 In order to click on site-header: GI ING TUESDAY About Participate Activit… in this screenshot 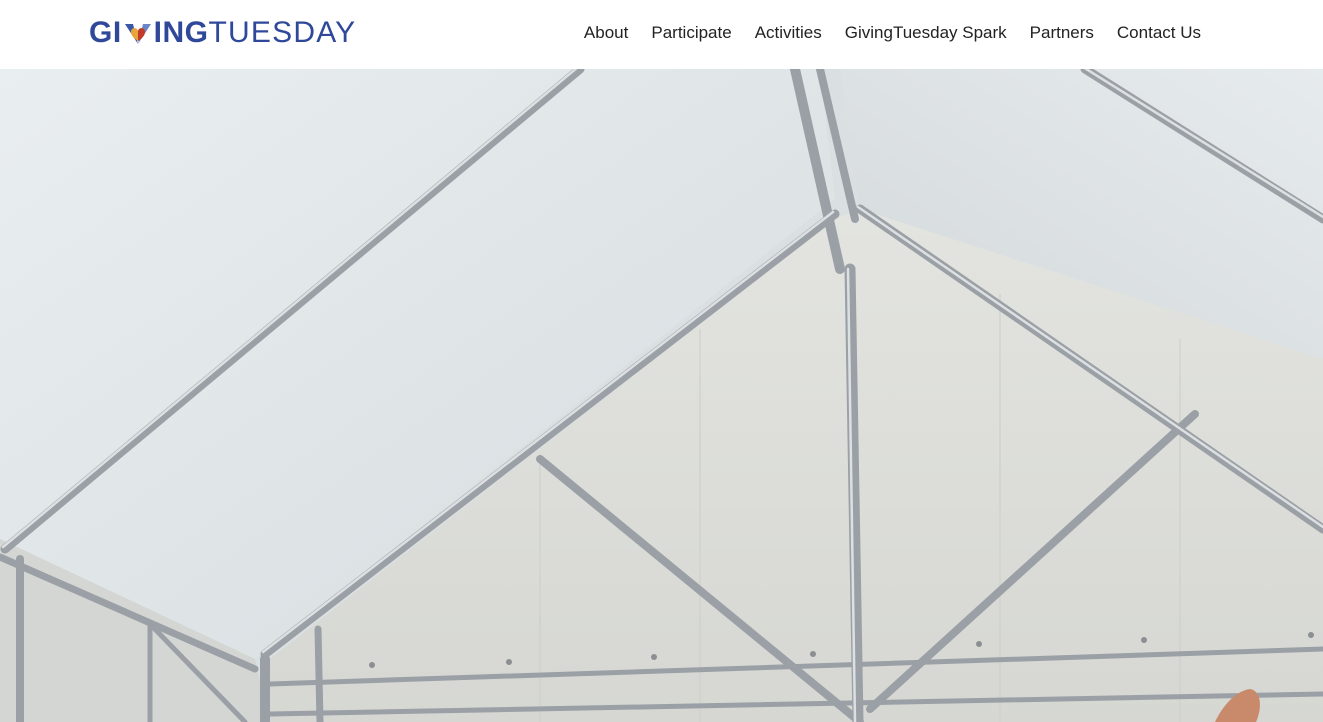, I will do `click(661, 34)`.